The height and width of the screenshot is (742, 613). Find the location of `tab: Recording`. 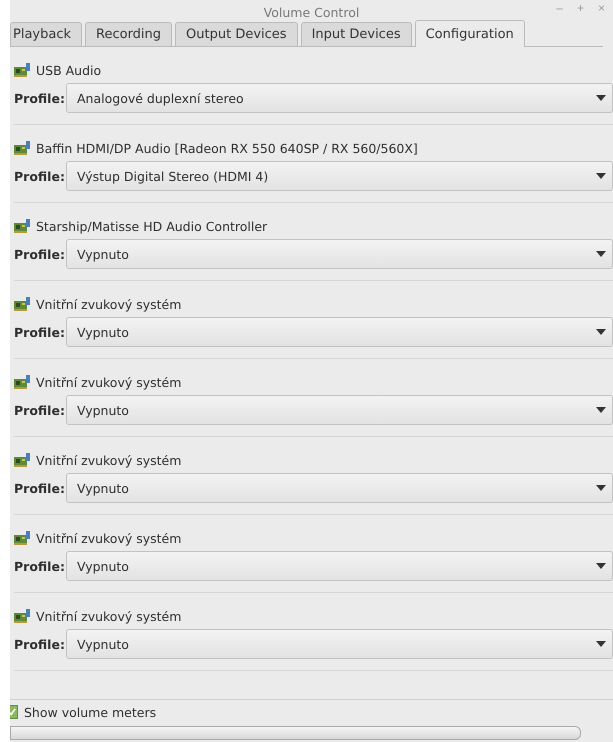

tab: Recording is located at coordinates (128, 34).